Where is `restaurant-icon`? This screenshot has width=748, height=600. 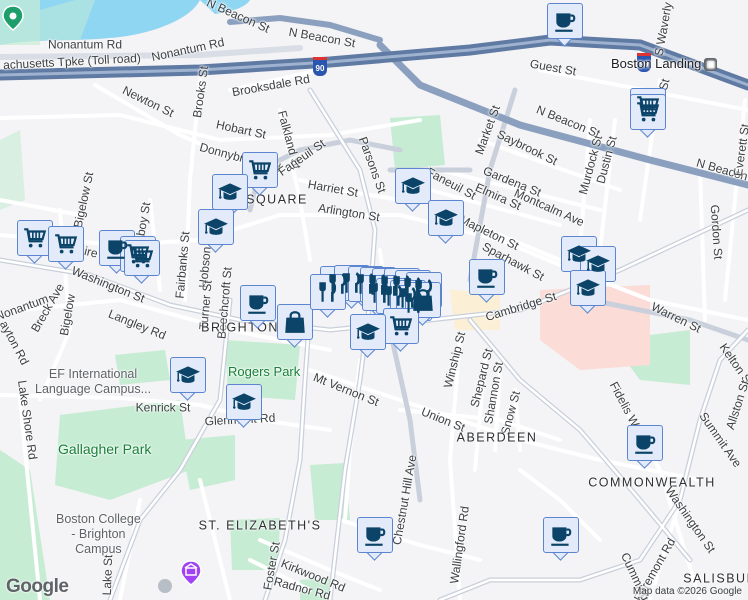
restaurant-icon is located at coordinates (328, 292).